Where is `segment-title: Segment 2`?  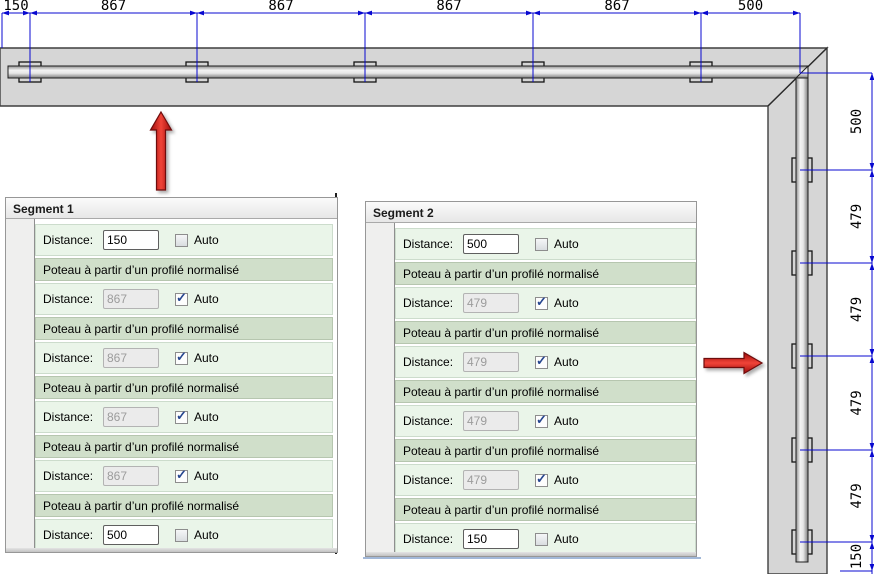
segment-title: Segment 2 is located at coordinates (403, 213).